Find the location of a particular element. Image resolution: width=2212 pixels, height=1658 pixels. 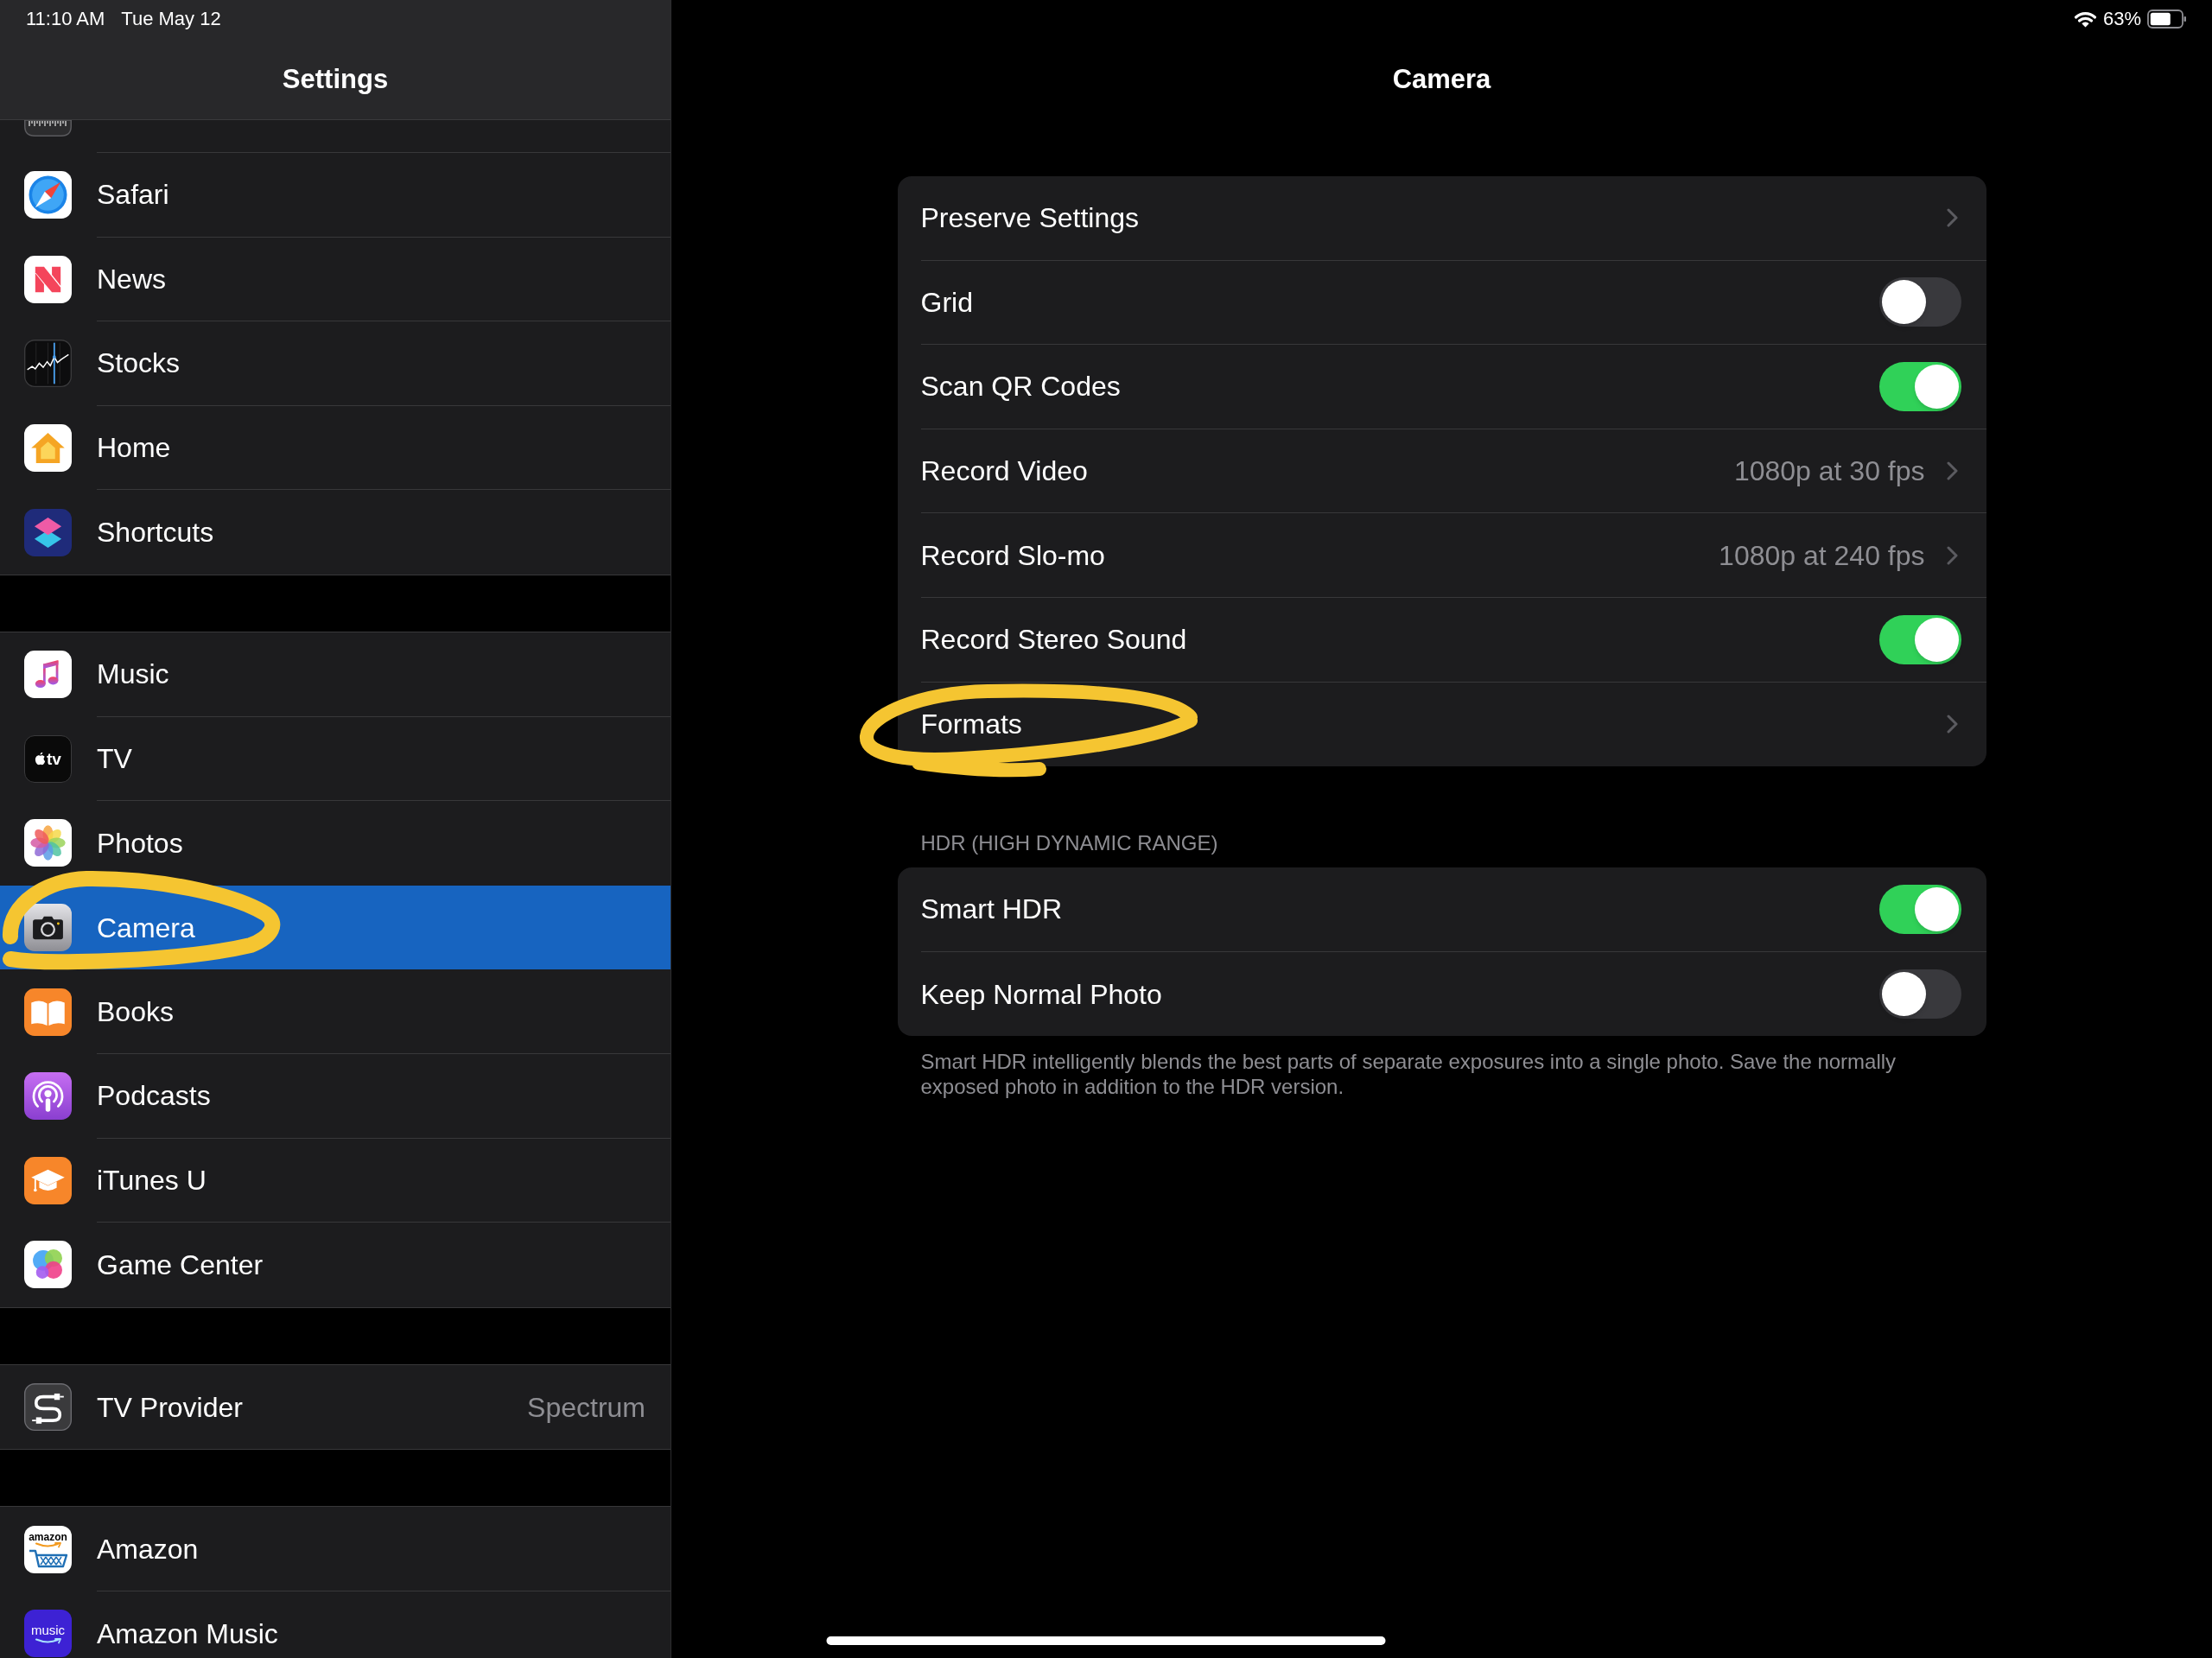

status-time: 11:10 AM is located at coordinates (65, 19).